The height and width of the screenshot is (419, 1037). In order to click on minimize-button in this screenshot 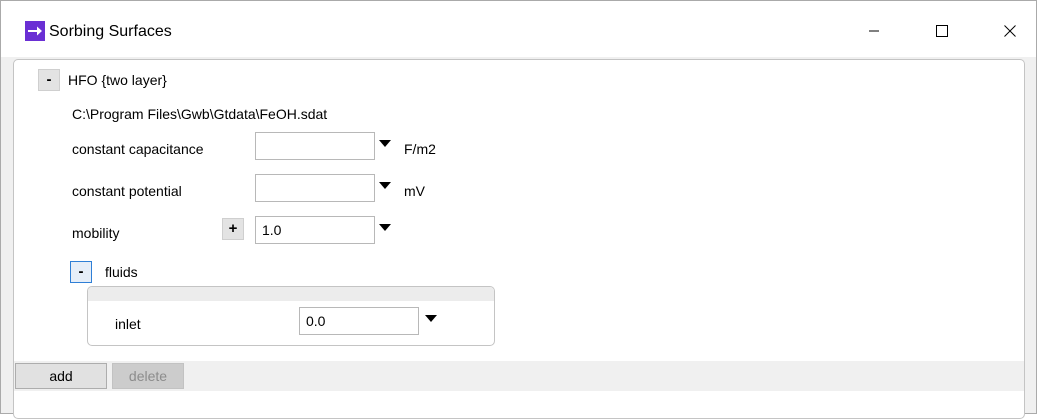, I will do `click(874, 31)`.